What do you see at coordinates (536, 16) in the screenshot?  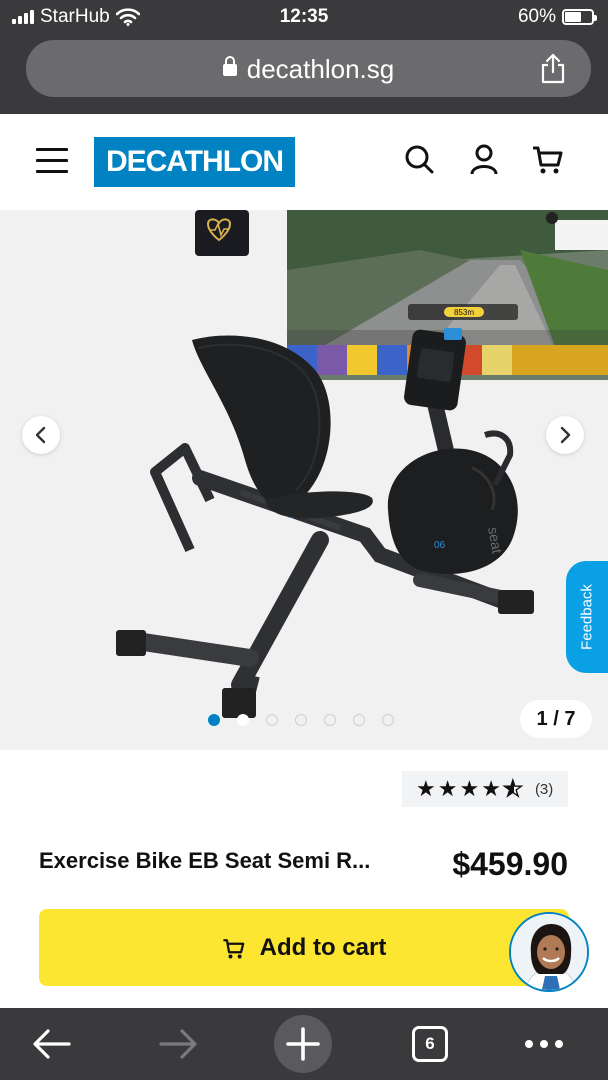 I see `battery-percent: 60%` at bounding box center [536, 16].